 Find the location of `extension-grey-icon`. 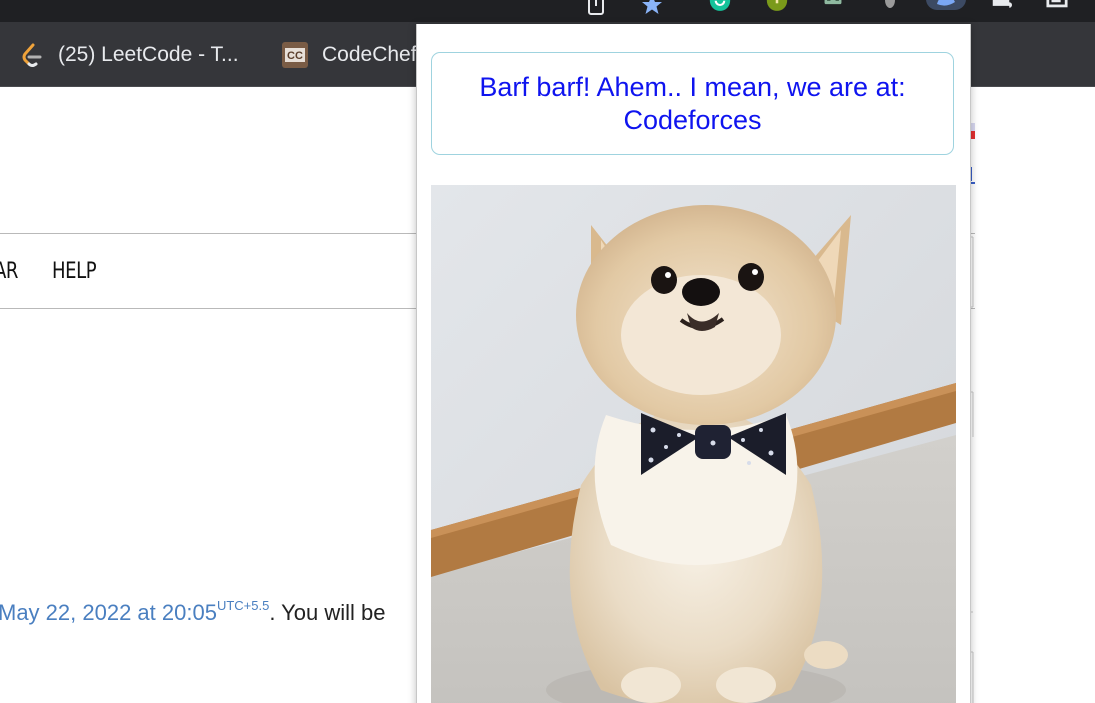

extension-grey-icon is located at coordinates (890, 8).